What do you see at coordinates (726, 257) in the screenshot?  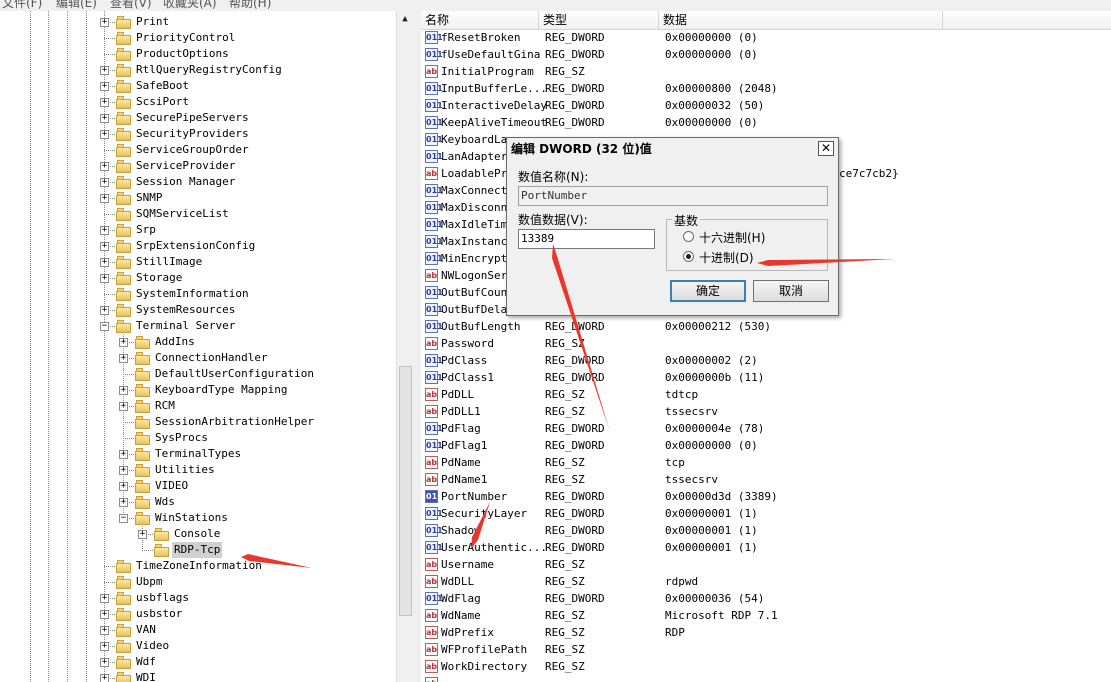 I see `radio-decimal-label: 十进制(D)` at bounding box center [726, 257].